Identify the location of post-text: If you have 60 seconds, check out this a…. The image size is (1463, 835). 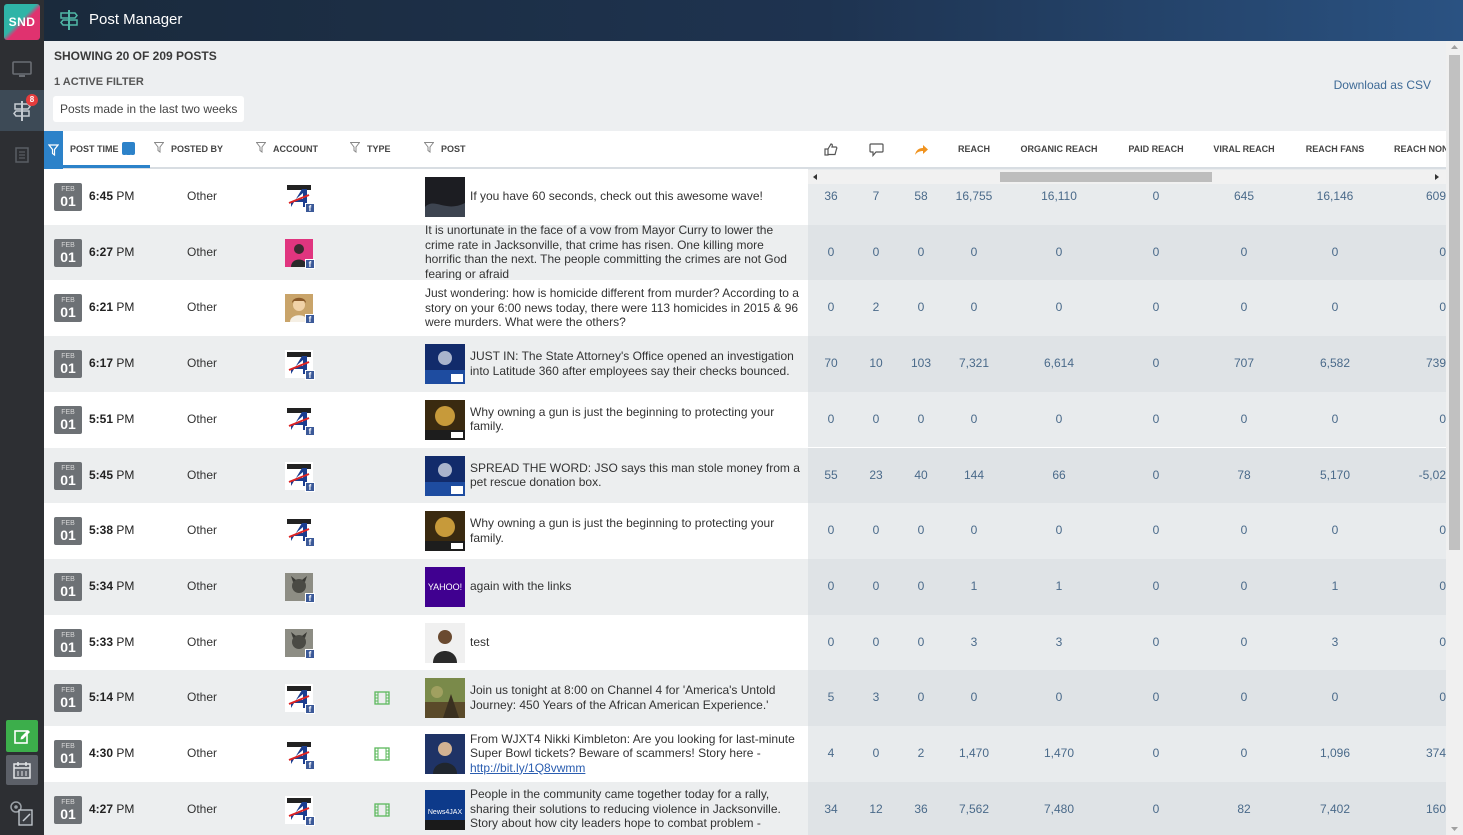
(636, 196).